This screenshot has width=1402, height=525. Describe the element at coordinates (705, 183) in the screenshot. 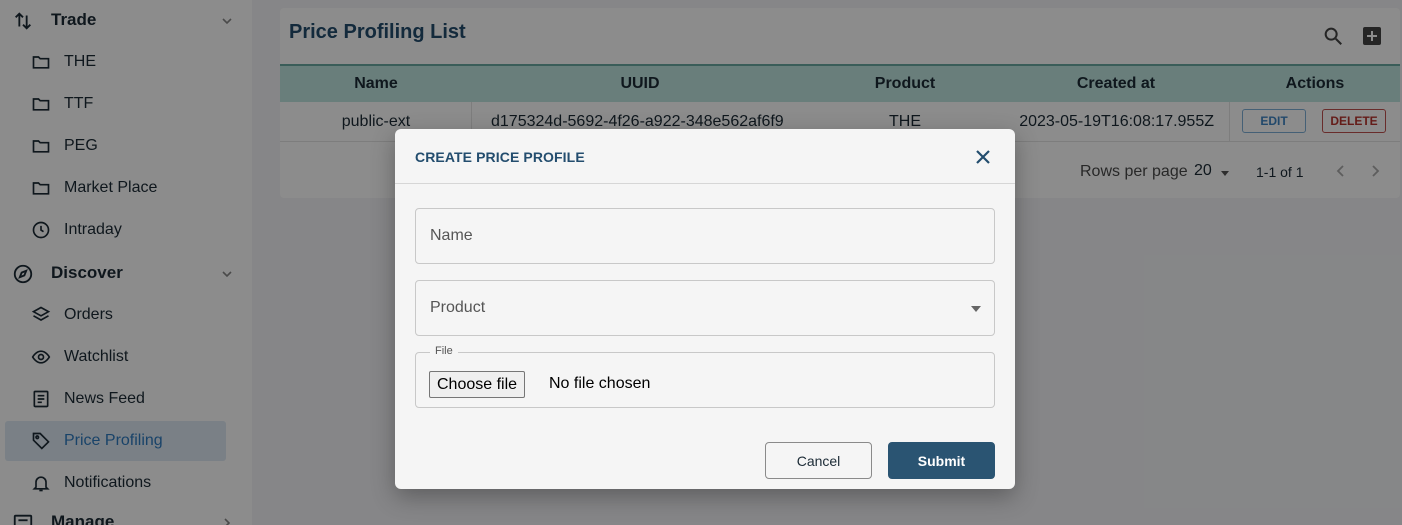

I see `dialog-divider` at that location.